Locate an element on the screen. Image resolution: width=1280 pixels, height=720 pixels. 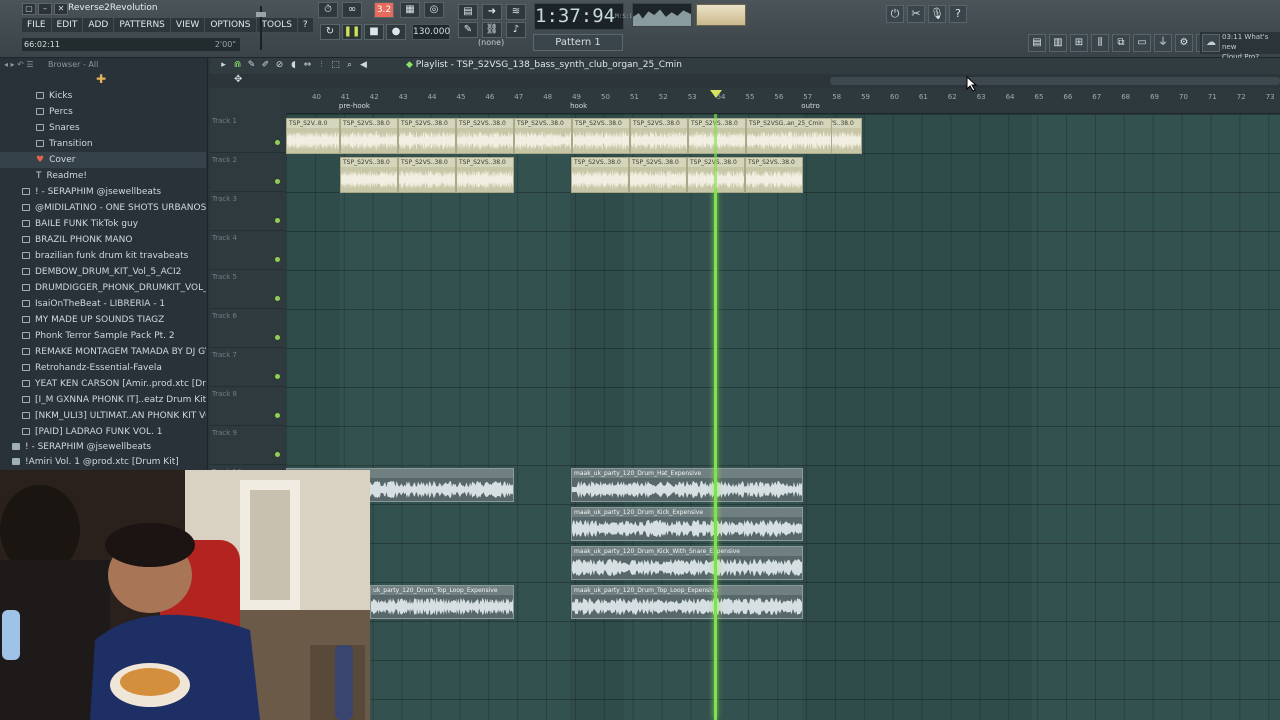
browser-item: BAILE FUNK TikTok guy is located at coordinates (103, 224).